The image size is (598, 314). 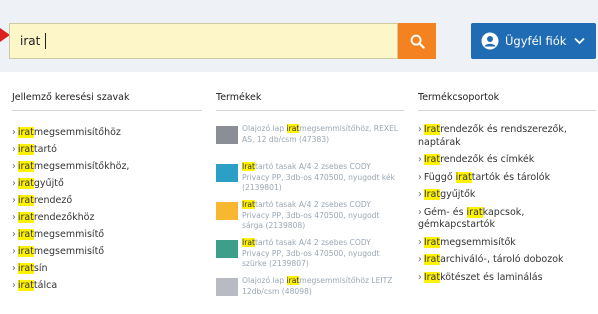 I want to click on keyword-suggestion: › iratmegsemmisítőhöz, so click(x=107, y=132).